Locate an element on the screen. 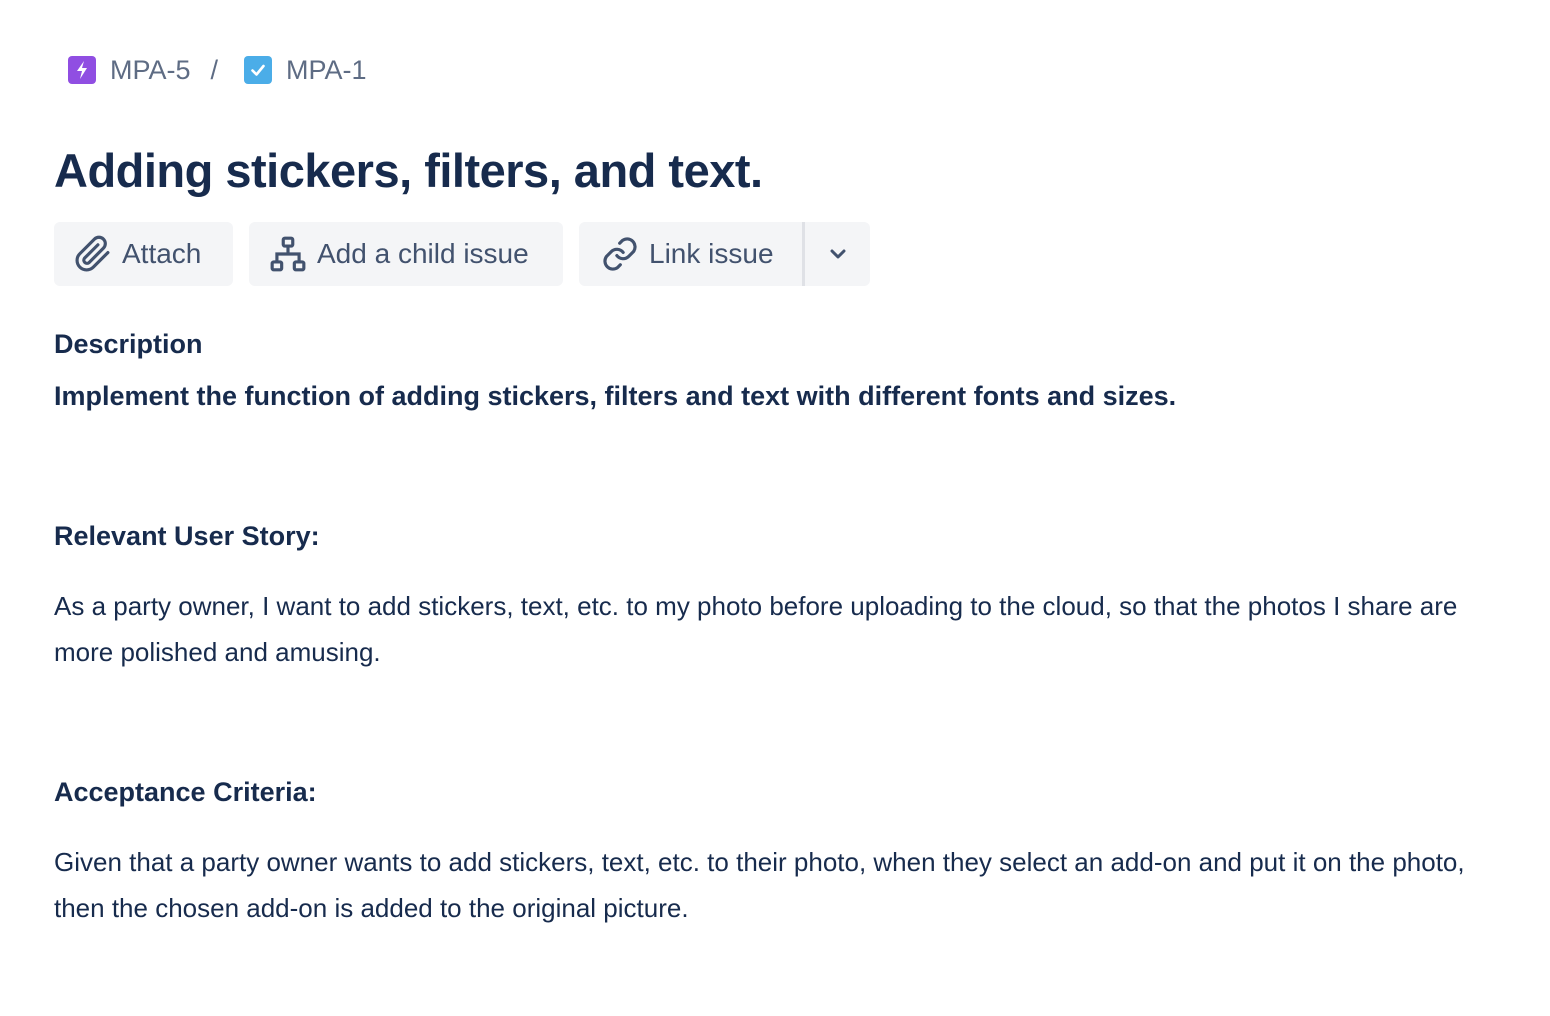 This screenshot has width=1550, height=1016. issue-toolbar: Attach Add a child issue Link issue is located at coordinates (462, 254).